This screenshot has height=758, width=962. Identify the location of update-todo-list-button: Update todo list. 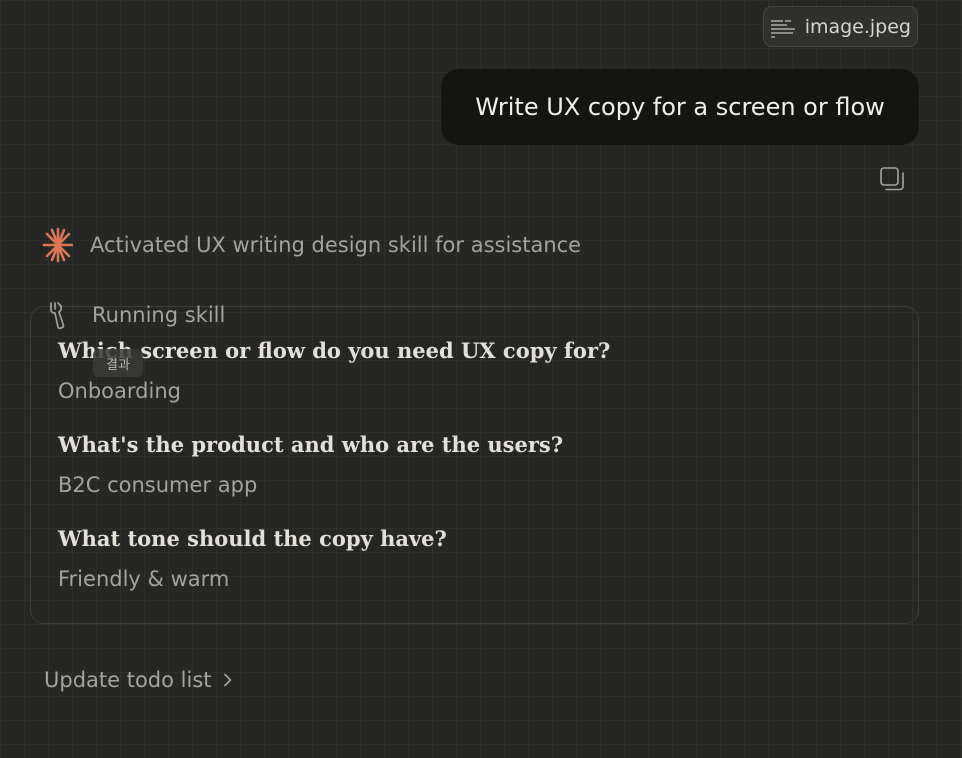
(139, 680).